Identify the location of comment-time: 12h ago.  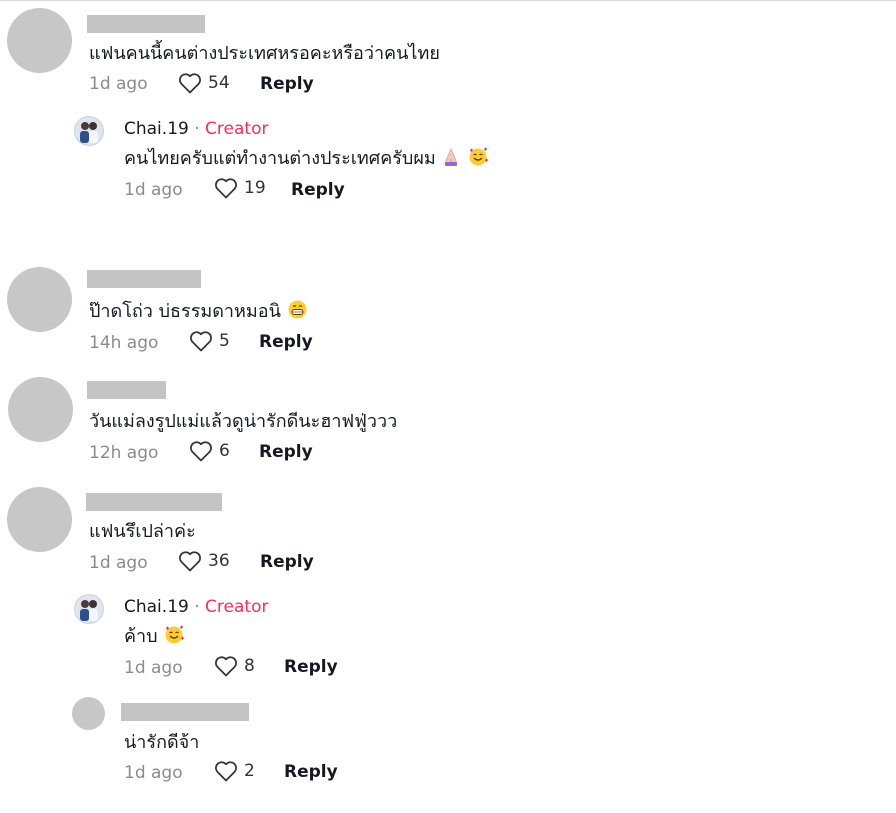
(124, 453).